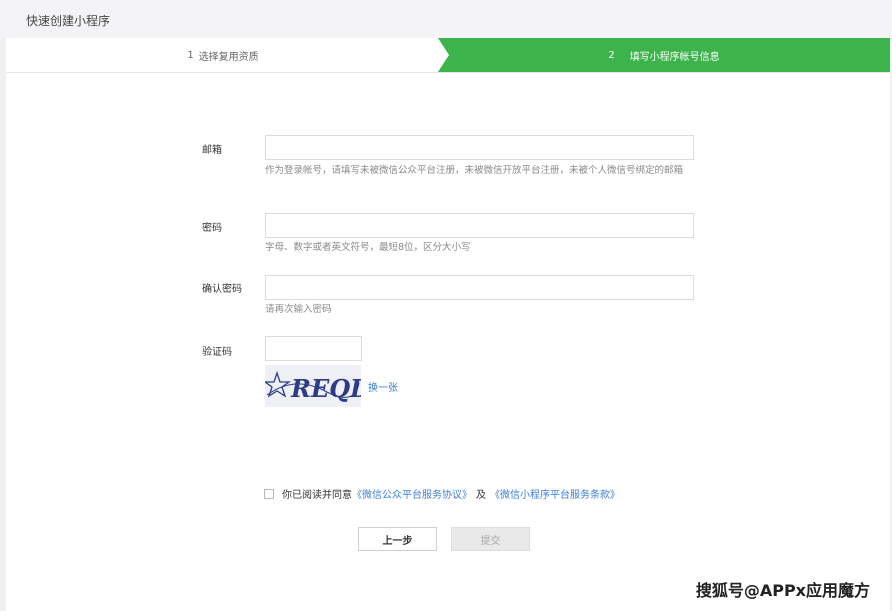 Image resolution: width=892 pixels, height=611 pixels. I want to click on email-input, so click(479, 147).